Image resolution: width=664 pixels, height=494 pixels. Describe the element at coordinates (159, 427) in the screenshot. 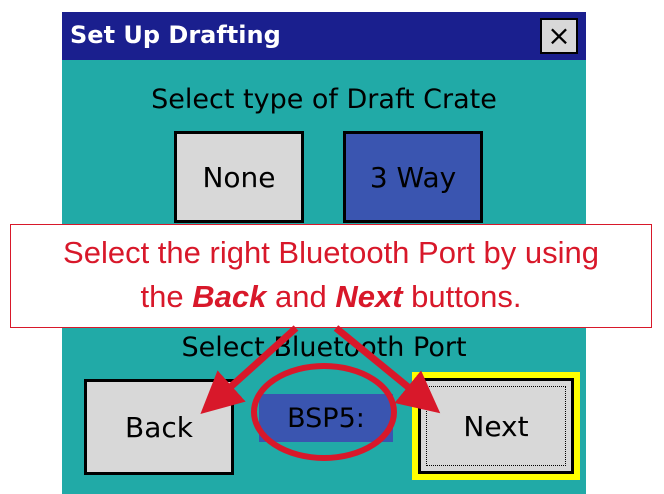

I see `back-button: Back` at that location.